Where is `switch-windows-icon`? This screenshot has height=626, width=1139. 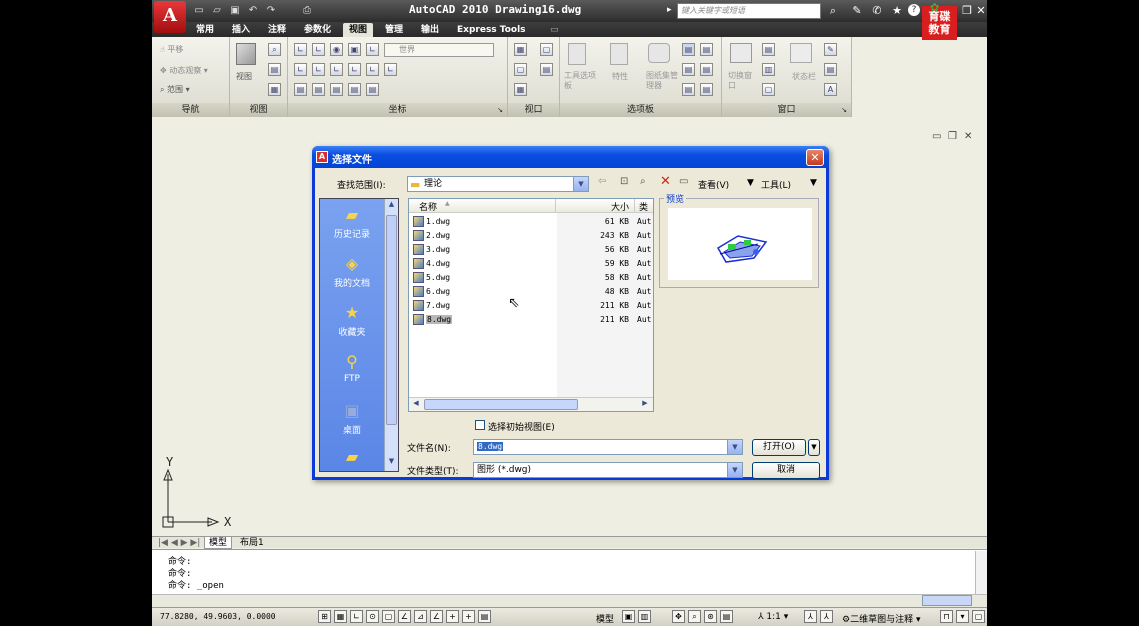
switch-windows-icon is located at coordinates (741, 53).